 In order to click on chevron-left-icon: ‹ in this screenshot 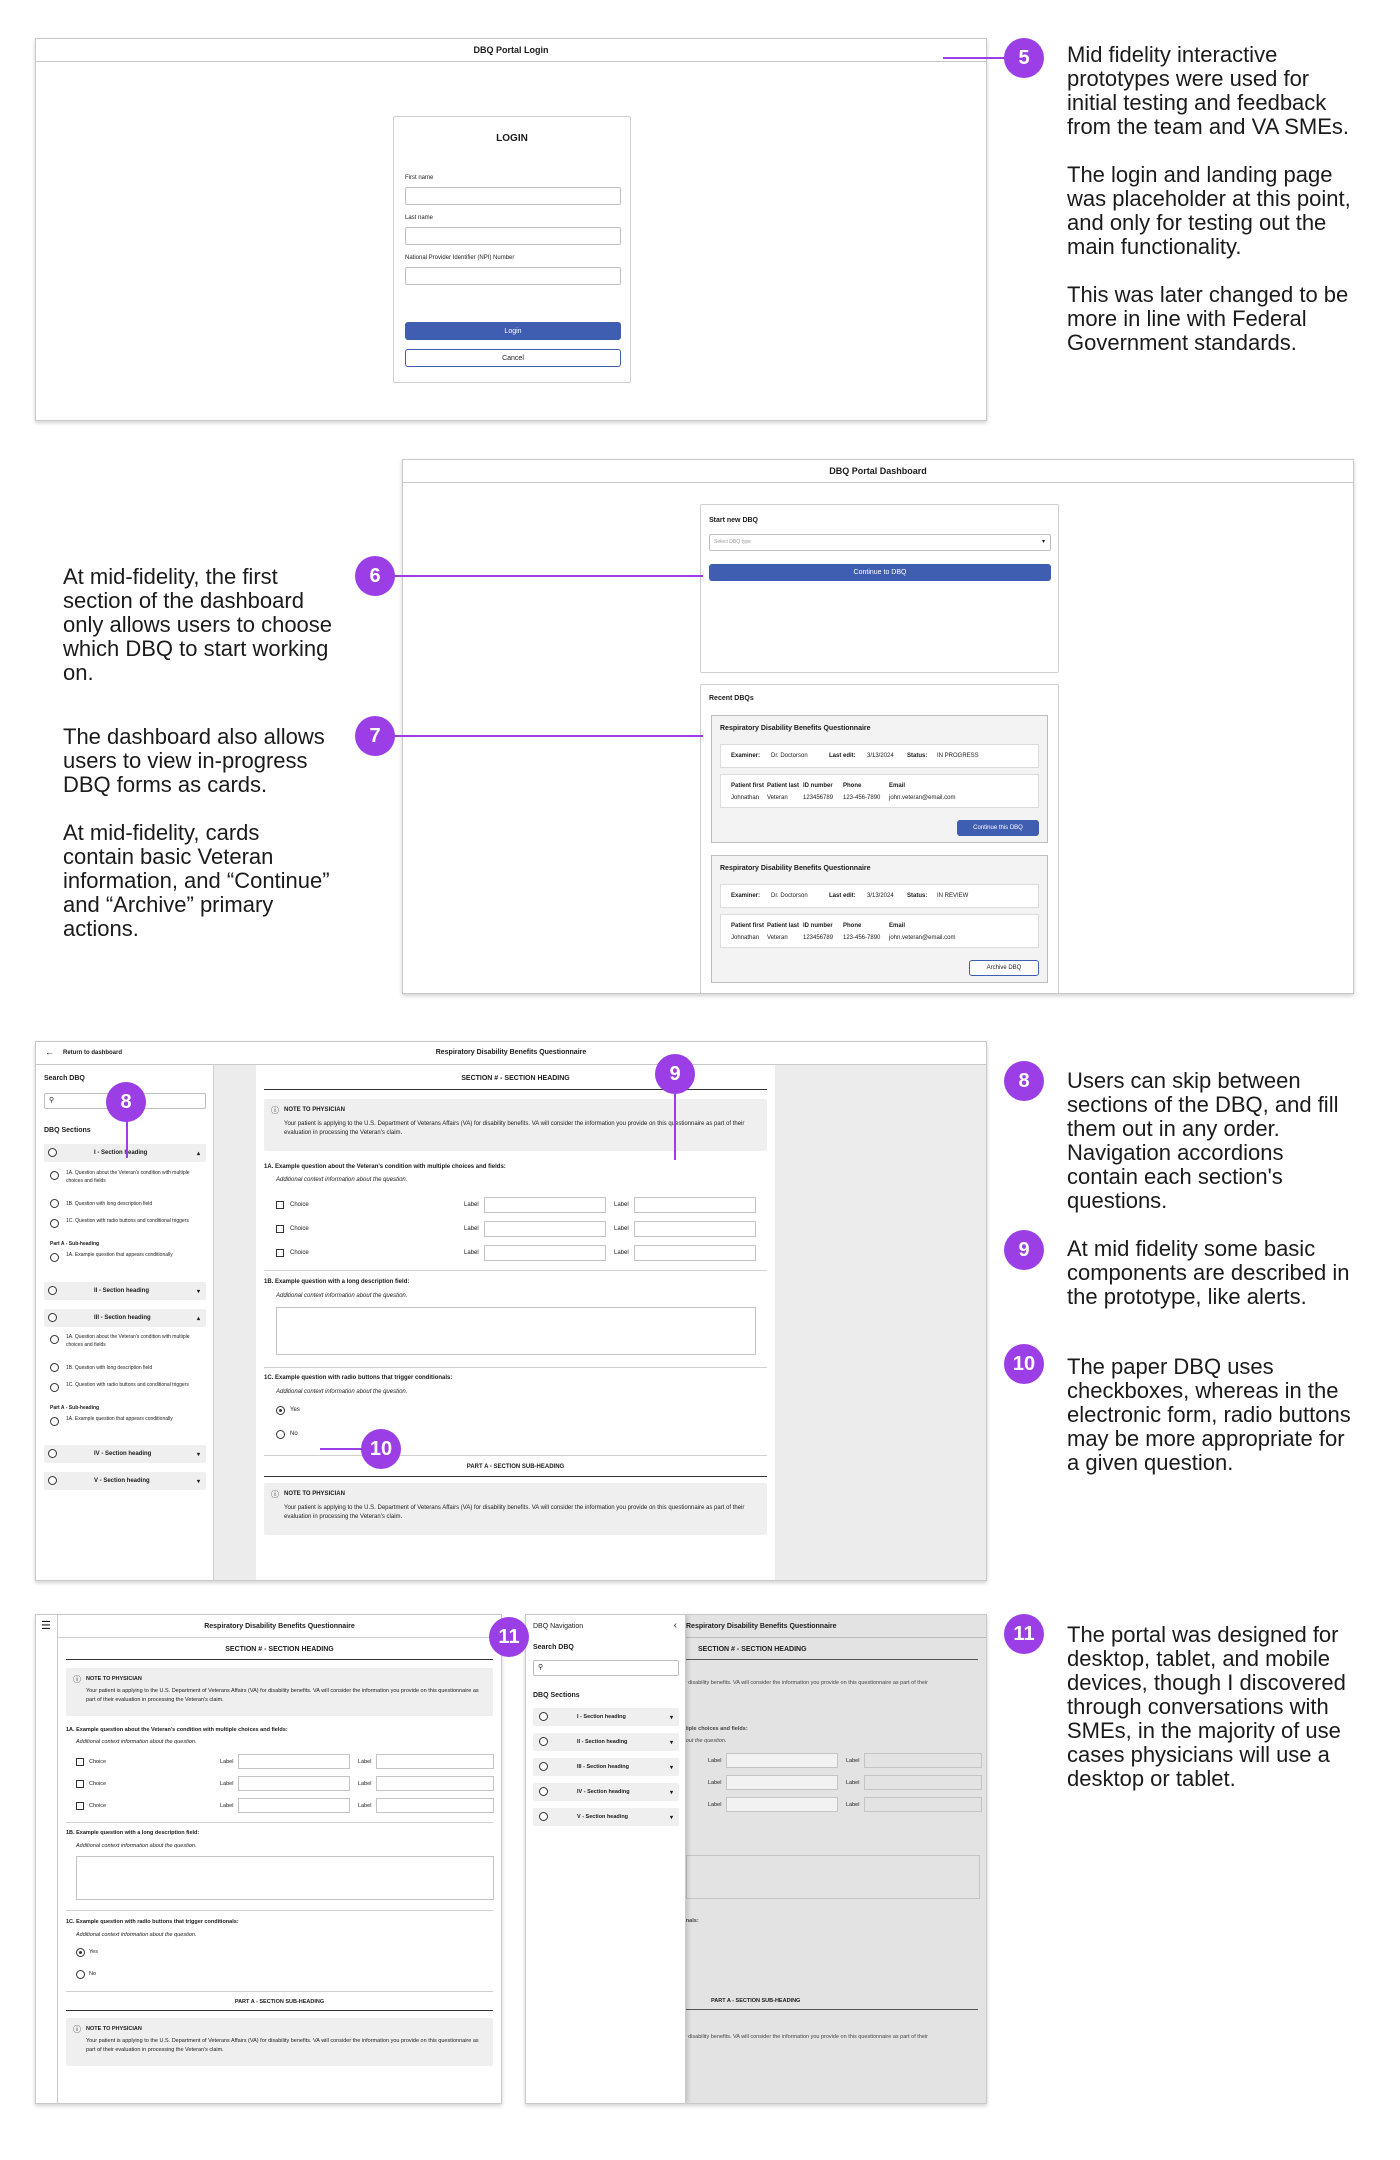, I will do `click(675, 1625)`.